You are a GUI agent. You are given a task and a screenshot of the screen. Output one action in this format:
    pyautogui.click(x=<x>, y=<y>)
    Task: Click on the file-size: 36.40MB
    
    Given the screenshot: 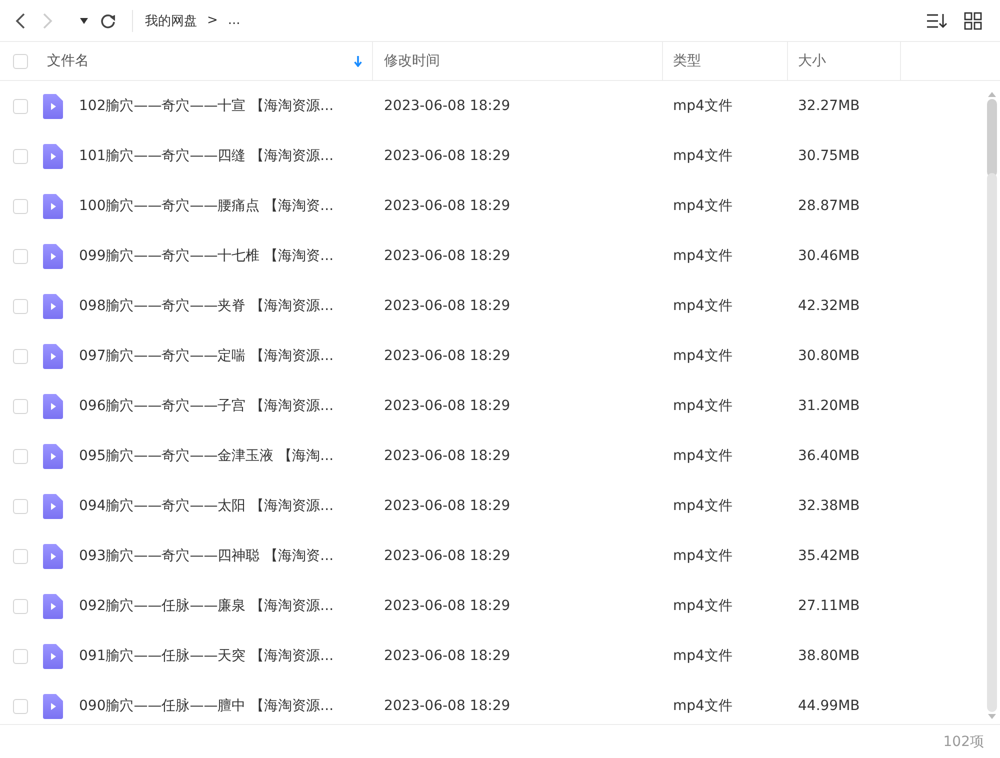 What is the action you would take?
    pyautogui.click(x=829, y=456)
    